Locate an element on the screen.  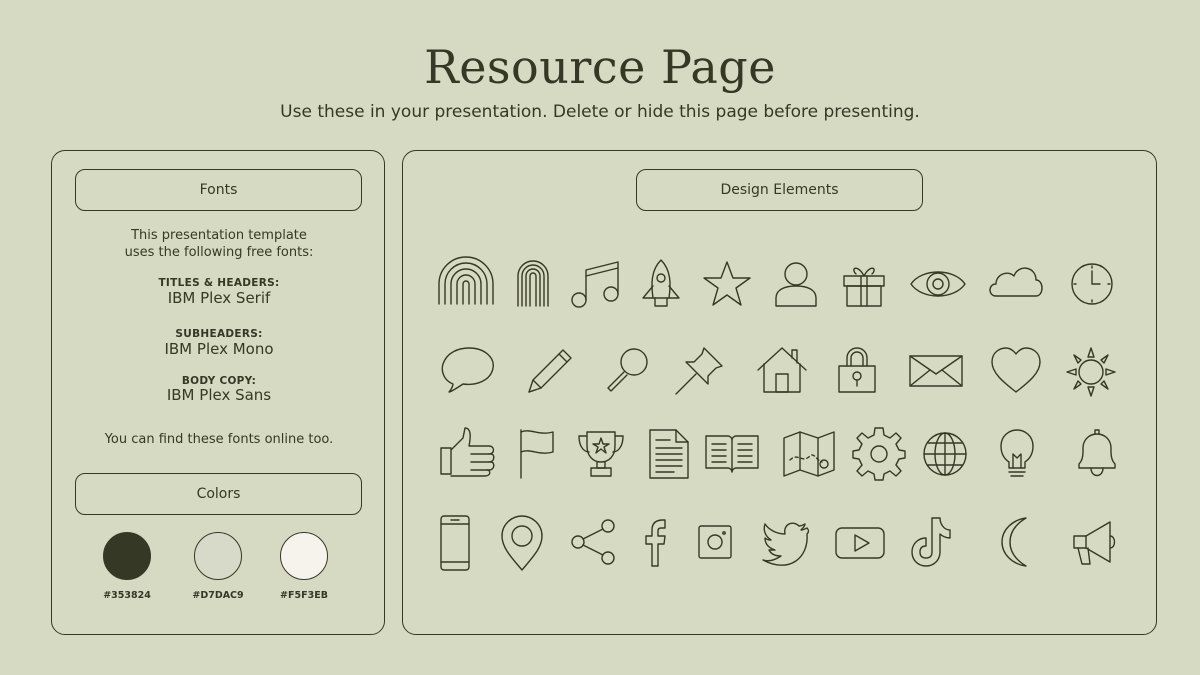
smartphone-icon is located at coordinates (455, 542).